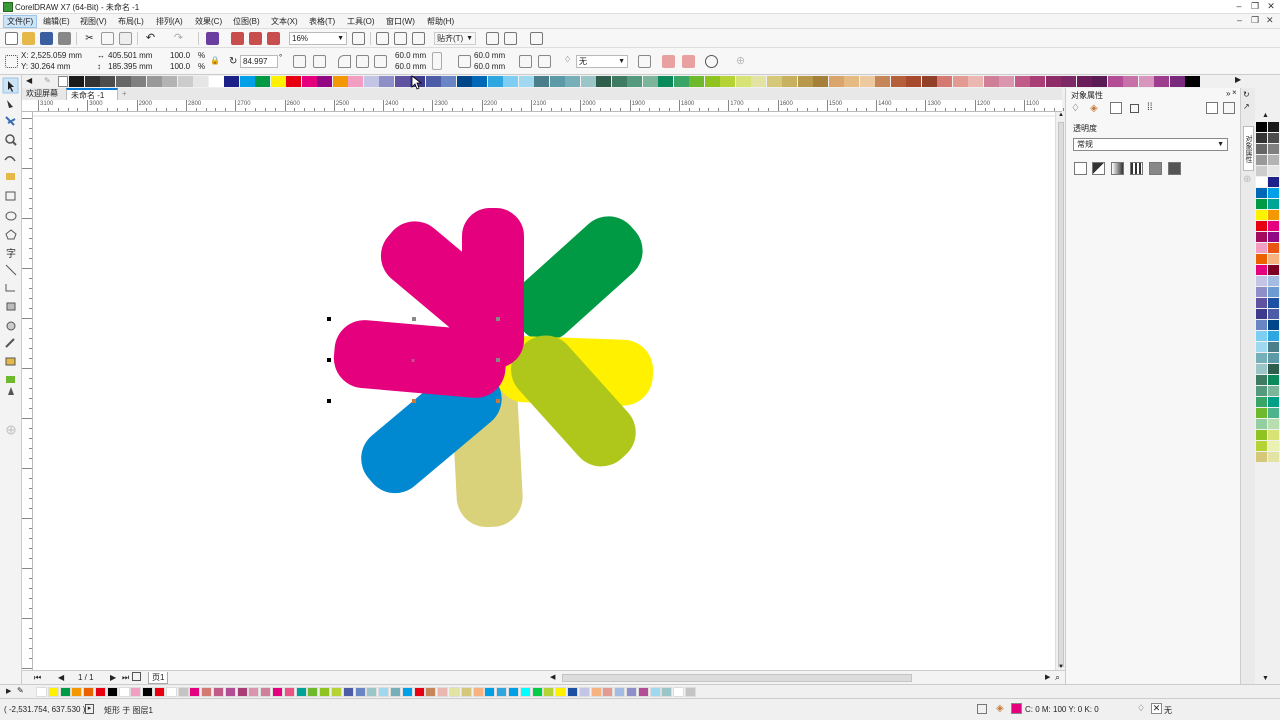 The height and width of the screenshot is (720, 1280). Describe the element at coordinates (11, 38) in the screenshot. I see `new-document-icon` at that location.